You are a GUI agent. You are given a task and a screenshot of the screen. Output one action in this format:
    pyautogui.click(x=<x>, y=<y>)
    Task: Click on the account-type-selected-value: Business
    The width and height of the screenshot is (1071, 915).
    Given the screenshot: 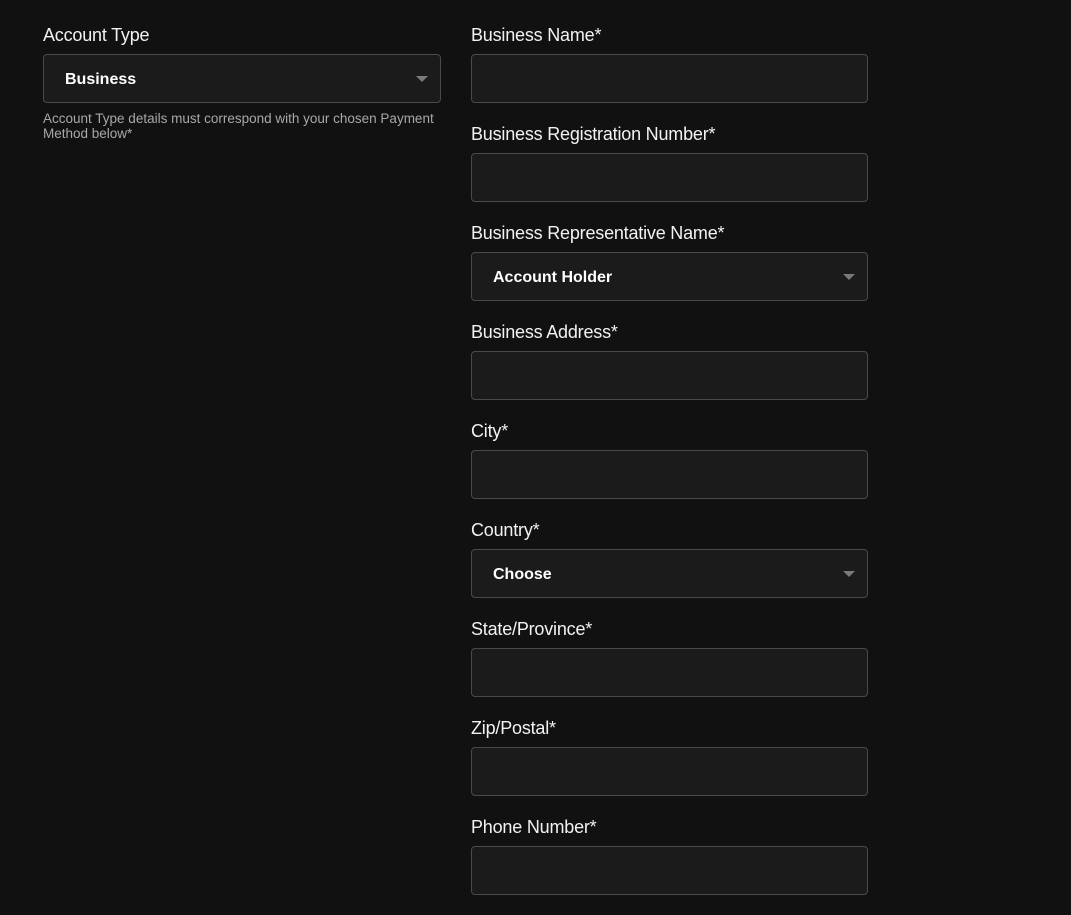 What is the action you would take?
    pyautogui.click(x=101, y=79)
    